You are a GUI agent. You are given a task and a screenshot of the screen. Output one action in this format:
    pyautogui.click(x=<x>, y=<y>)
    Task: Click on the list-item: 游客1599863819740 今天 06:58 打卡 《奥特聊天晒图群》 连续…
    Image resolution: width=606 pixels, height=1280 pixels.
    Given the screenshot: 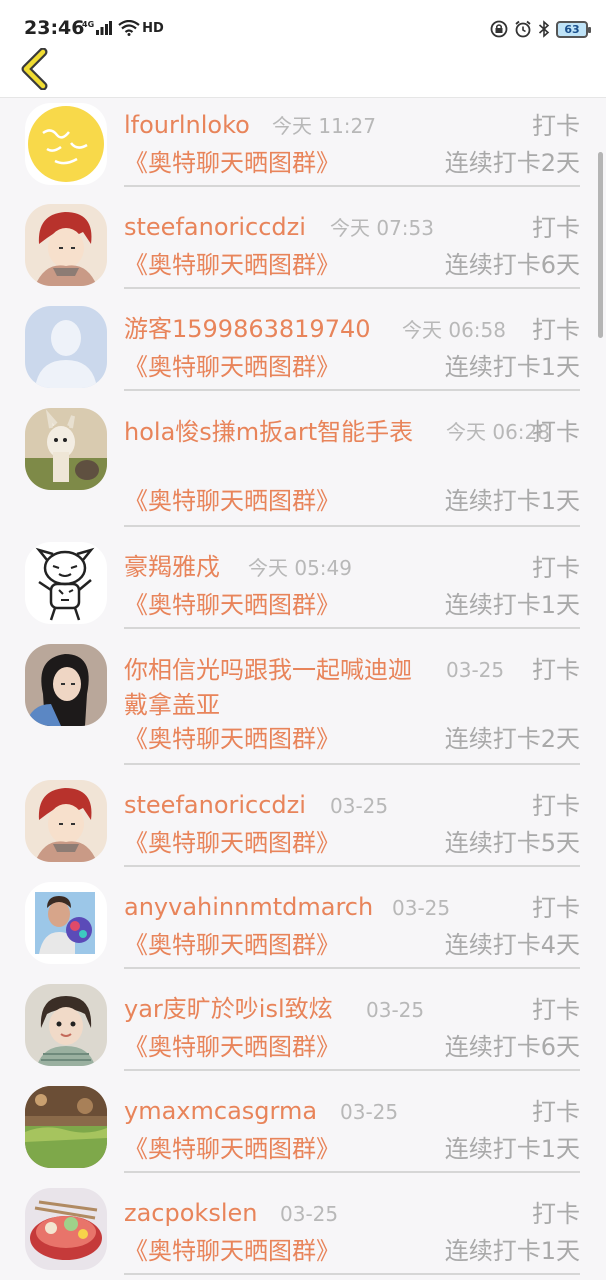 What is the action you would take?
    pyautogui.click(x=303, y=350)
    